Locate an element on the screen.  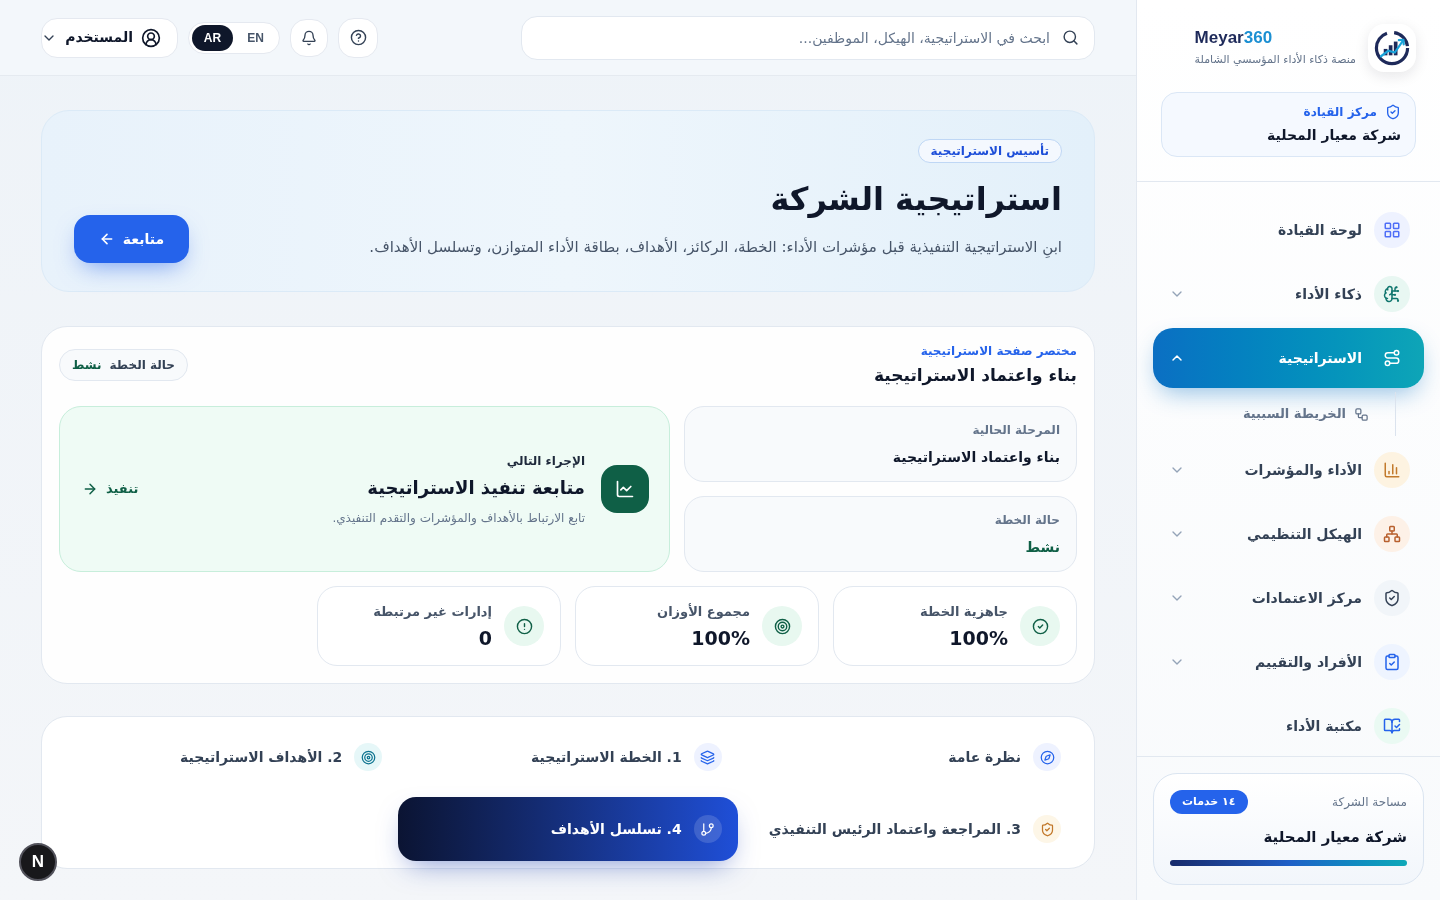
notifications-button is located at coordinates (309, 37).